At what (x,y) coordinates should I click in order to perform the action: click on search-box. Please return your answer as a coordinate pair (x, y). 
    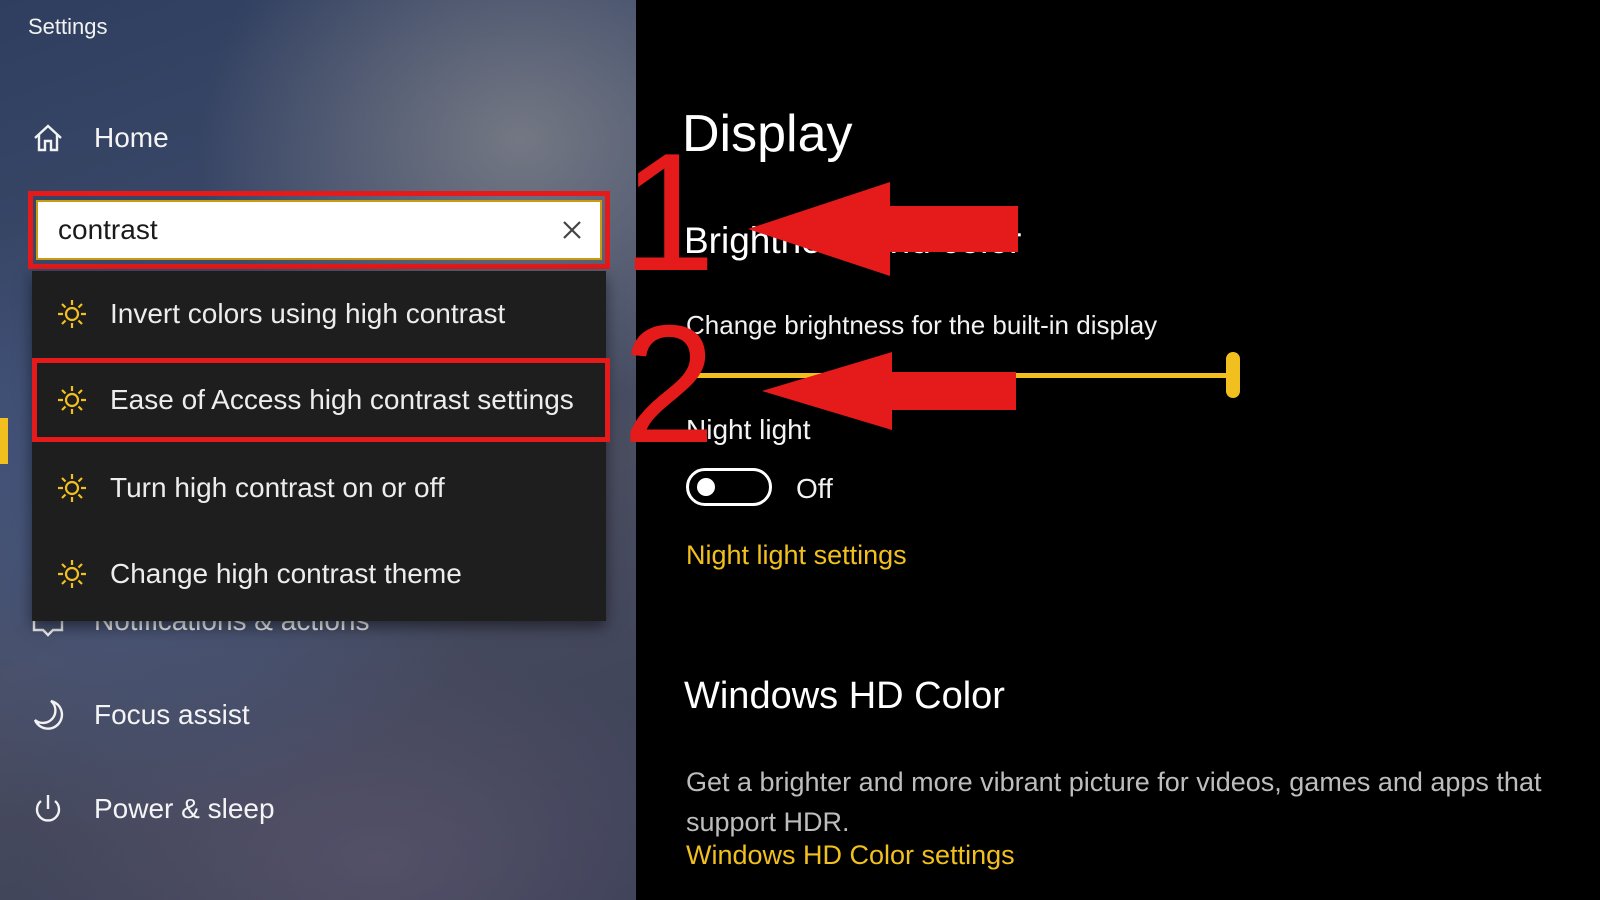
    Looking at the image, I should click on (319, 230).